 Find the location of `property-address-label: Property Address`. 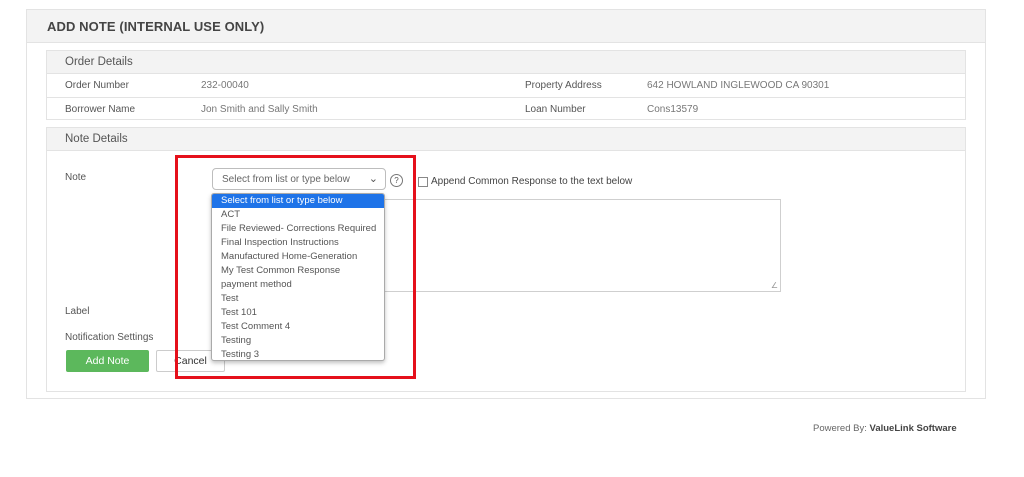

property-address-label: Property Address is located at coordinates (563, 85).